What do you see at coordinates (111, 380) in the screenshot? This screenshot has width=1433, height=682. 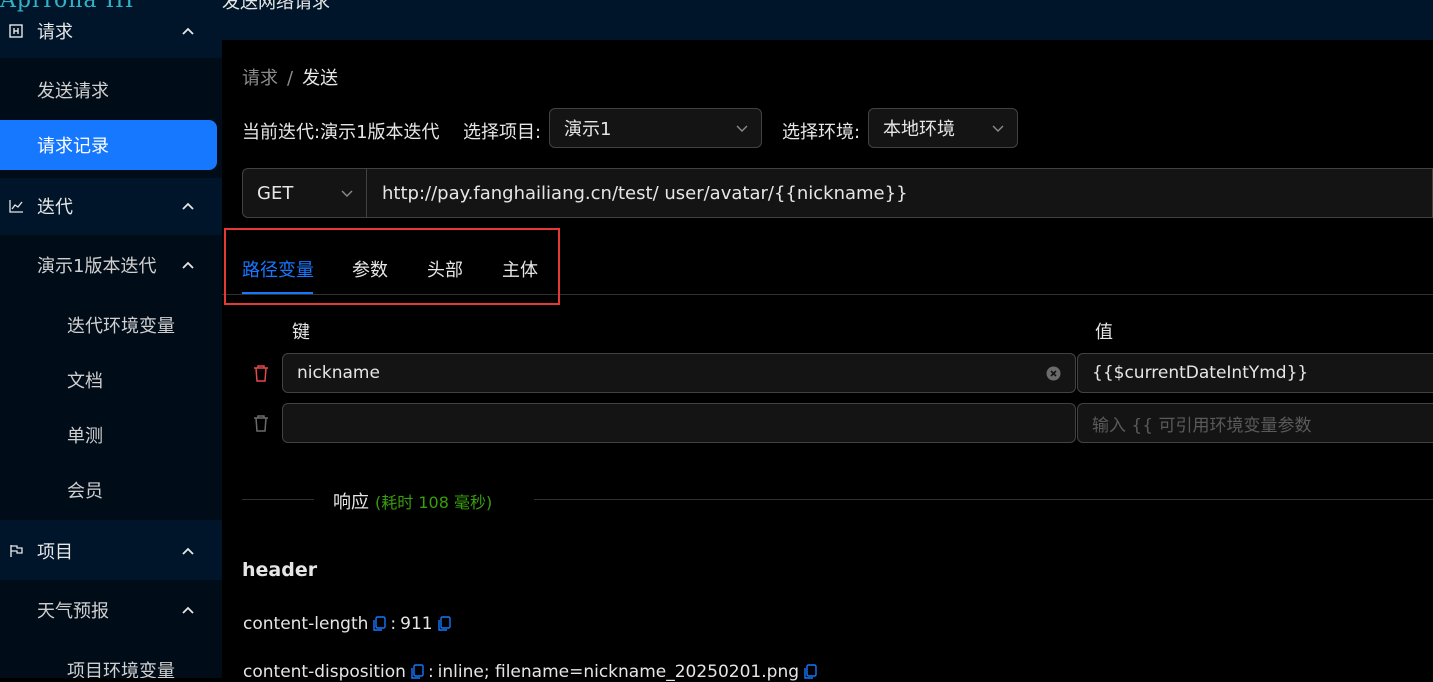 I see `sidebar-item-docs: 文档` at bounding box center [111, 380].